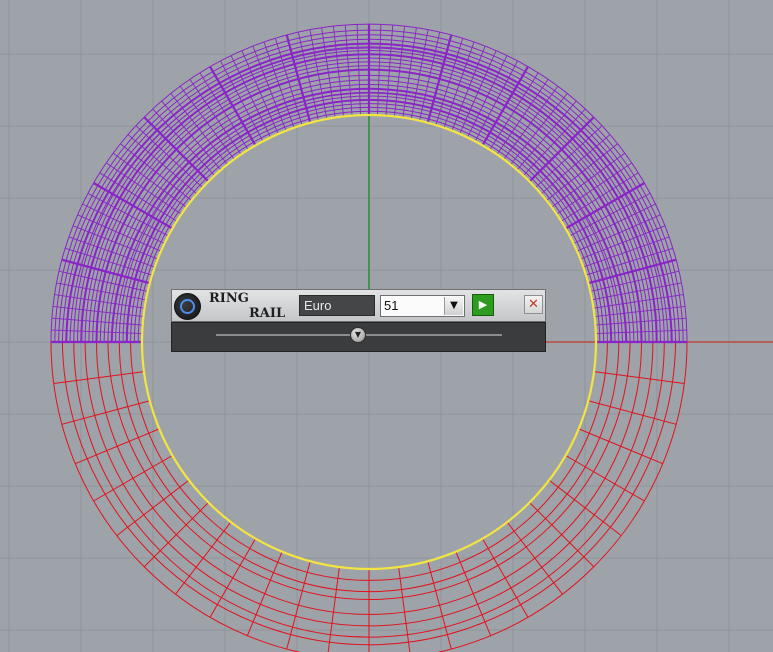  Describe the element at coordinates (453, 306) in the screenshot. I see `chevron-down-icon: ▼` at that location.